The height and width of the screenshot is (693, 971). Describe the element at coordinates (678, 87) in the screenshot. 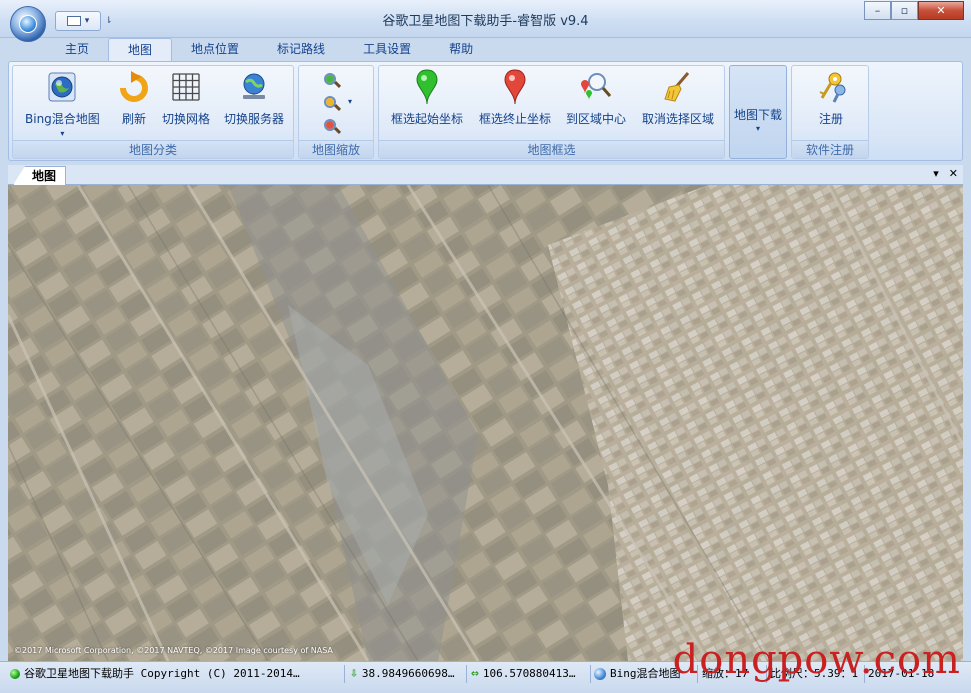

I see `broom-icon` at that location.